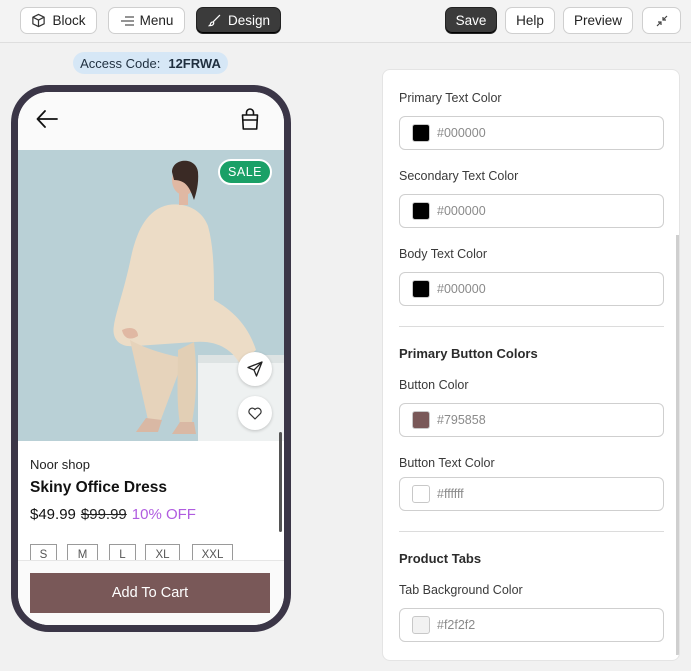 This screenshot has width=691, height=671. I want to click on top-toolbar: Block Menu Design Save Help Preview, so click(345, 21).